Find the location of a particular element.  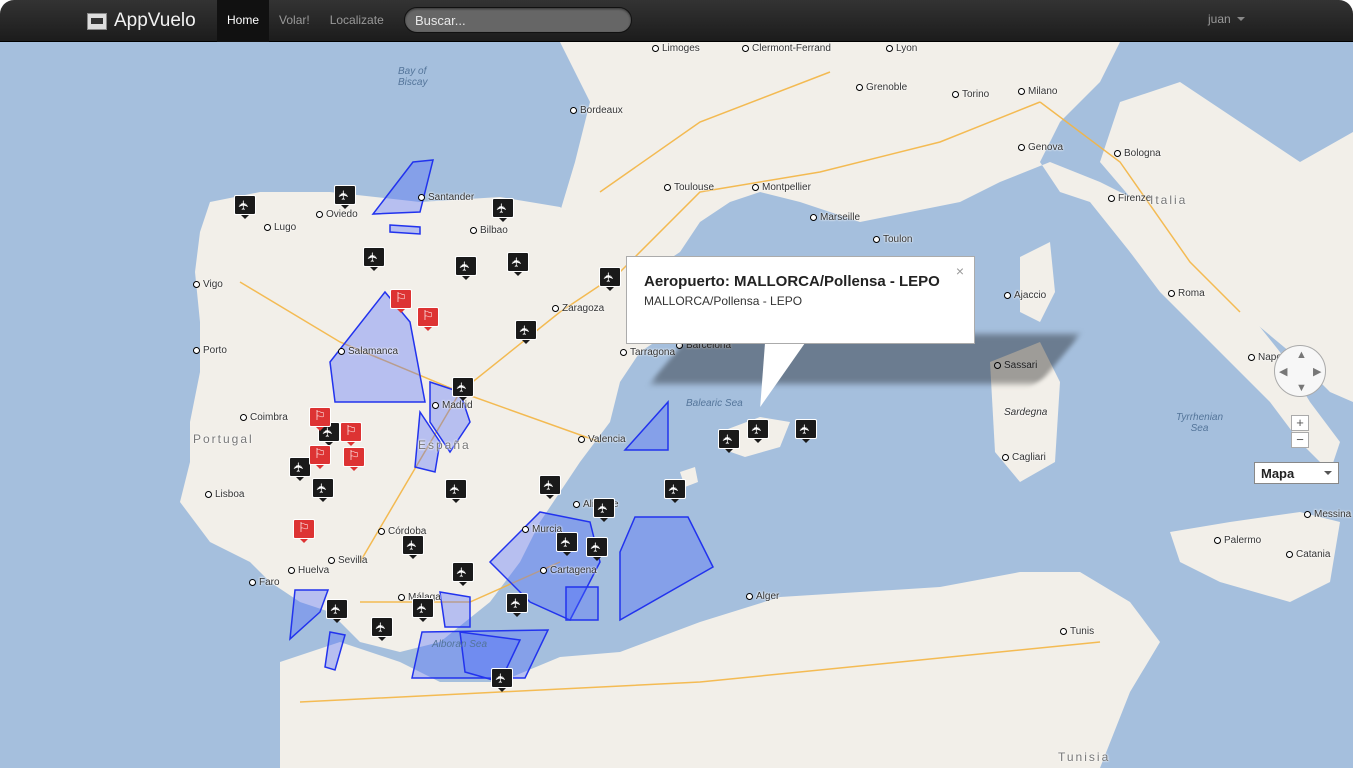

label-italia: Italia is located at coordinates (1169, 200).